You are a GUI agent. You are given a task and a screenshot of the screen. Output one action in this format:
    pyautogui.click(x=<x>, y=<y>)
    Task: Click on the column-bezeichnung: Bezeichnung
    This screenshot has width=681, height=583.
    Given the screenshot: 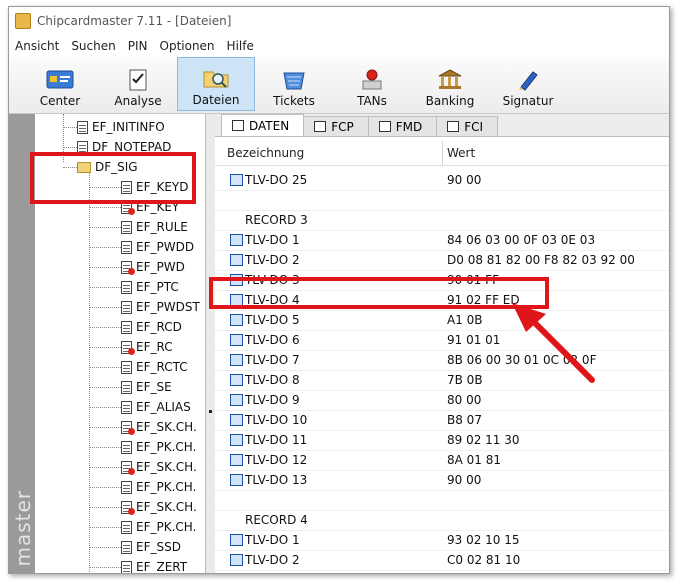 What is the action you would take?
    pyautogui.click(x=265, y=153)
    